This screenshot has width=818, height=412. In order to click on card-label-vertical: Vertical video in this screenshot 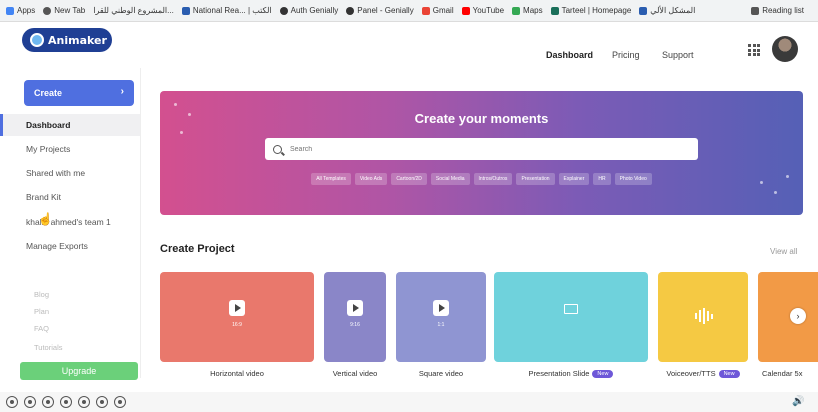, I will do `click(355, 373)`.